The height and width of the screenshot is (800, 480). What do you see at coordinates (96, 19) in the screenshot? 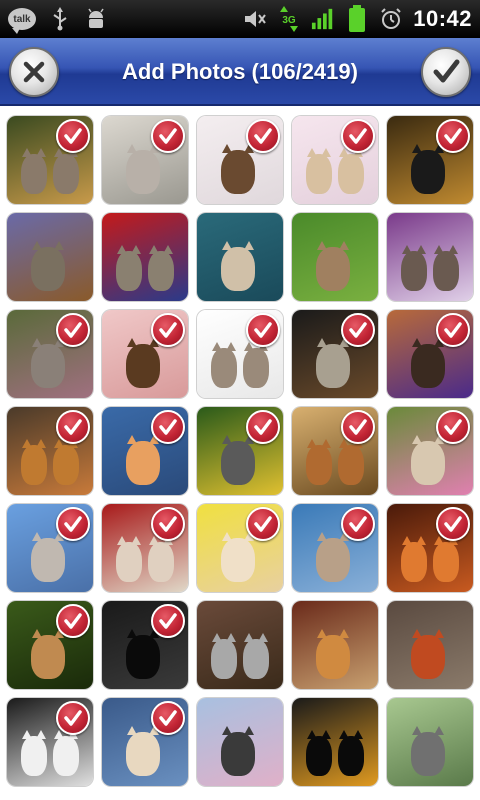
I see `android-debug-icon` at bounding box center [96, 19].